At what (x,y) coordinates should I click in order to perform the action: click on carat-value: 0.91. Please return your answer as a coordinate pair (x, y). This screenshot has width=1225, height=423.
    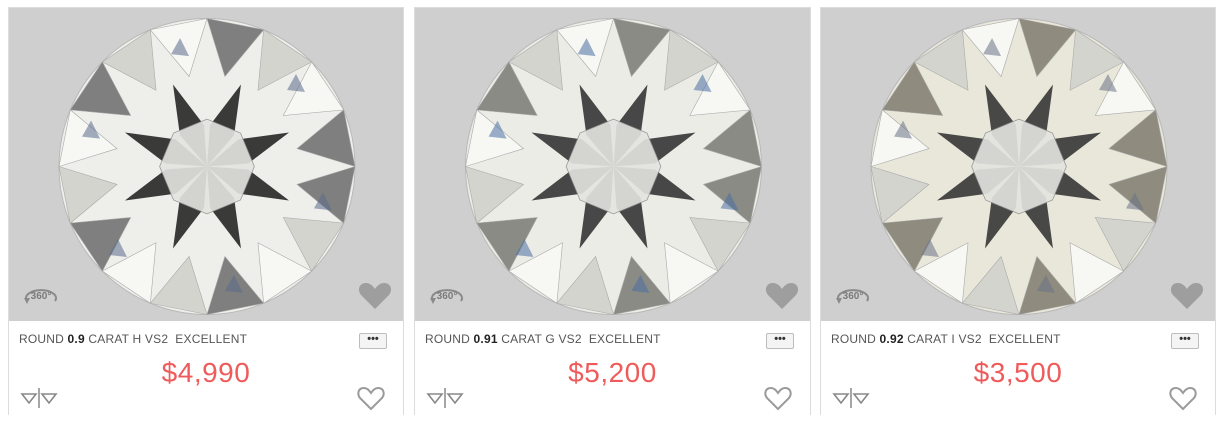
    Looking at the image, I should click on (485, 339).